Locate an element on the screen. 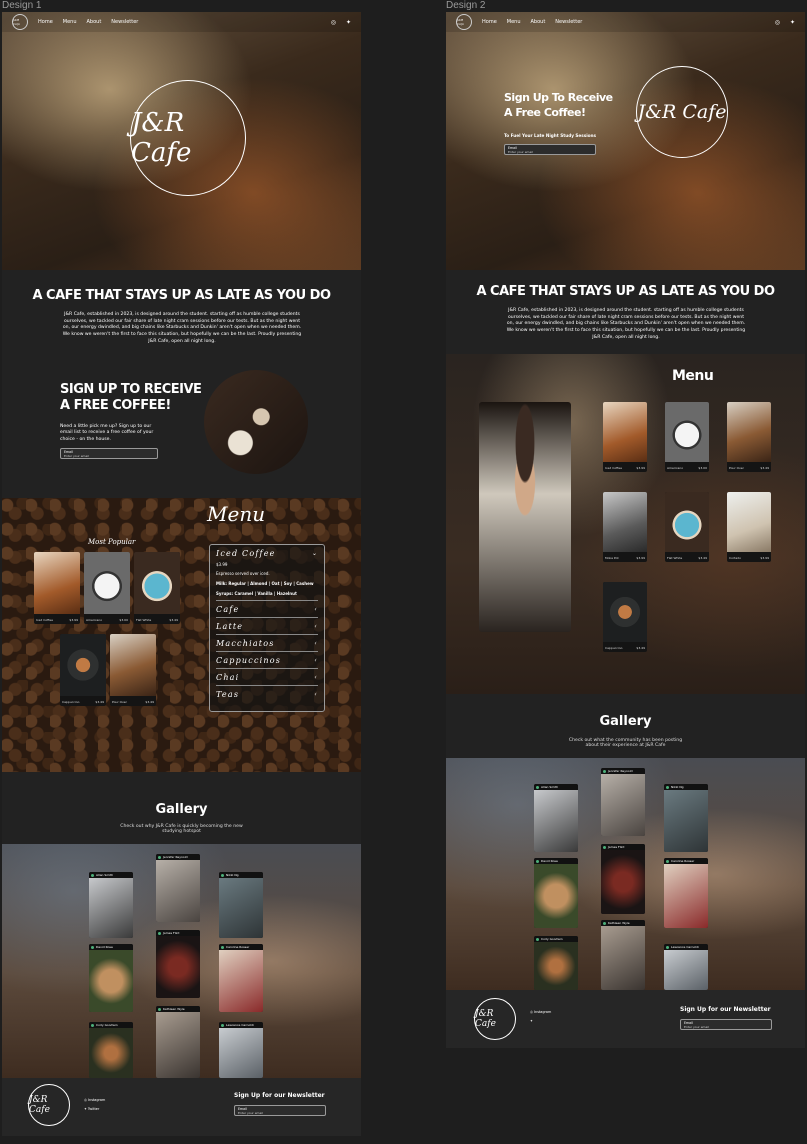 The width and height of the screenshot is (807, 1144). about-title: A Cafe That Stays Up As Late As You Do is located at coordinates (181, 295).